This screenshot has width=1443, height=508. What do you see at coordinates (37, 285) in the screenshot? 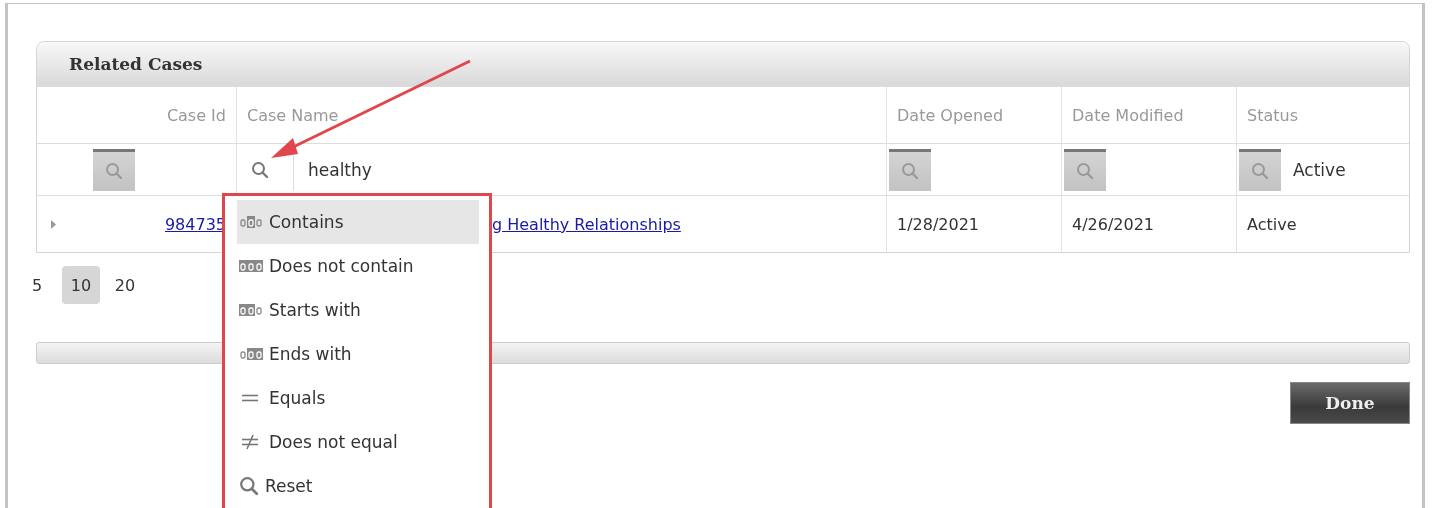
I see `page-size-button: 5` at bounding box center [37, 285].